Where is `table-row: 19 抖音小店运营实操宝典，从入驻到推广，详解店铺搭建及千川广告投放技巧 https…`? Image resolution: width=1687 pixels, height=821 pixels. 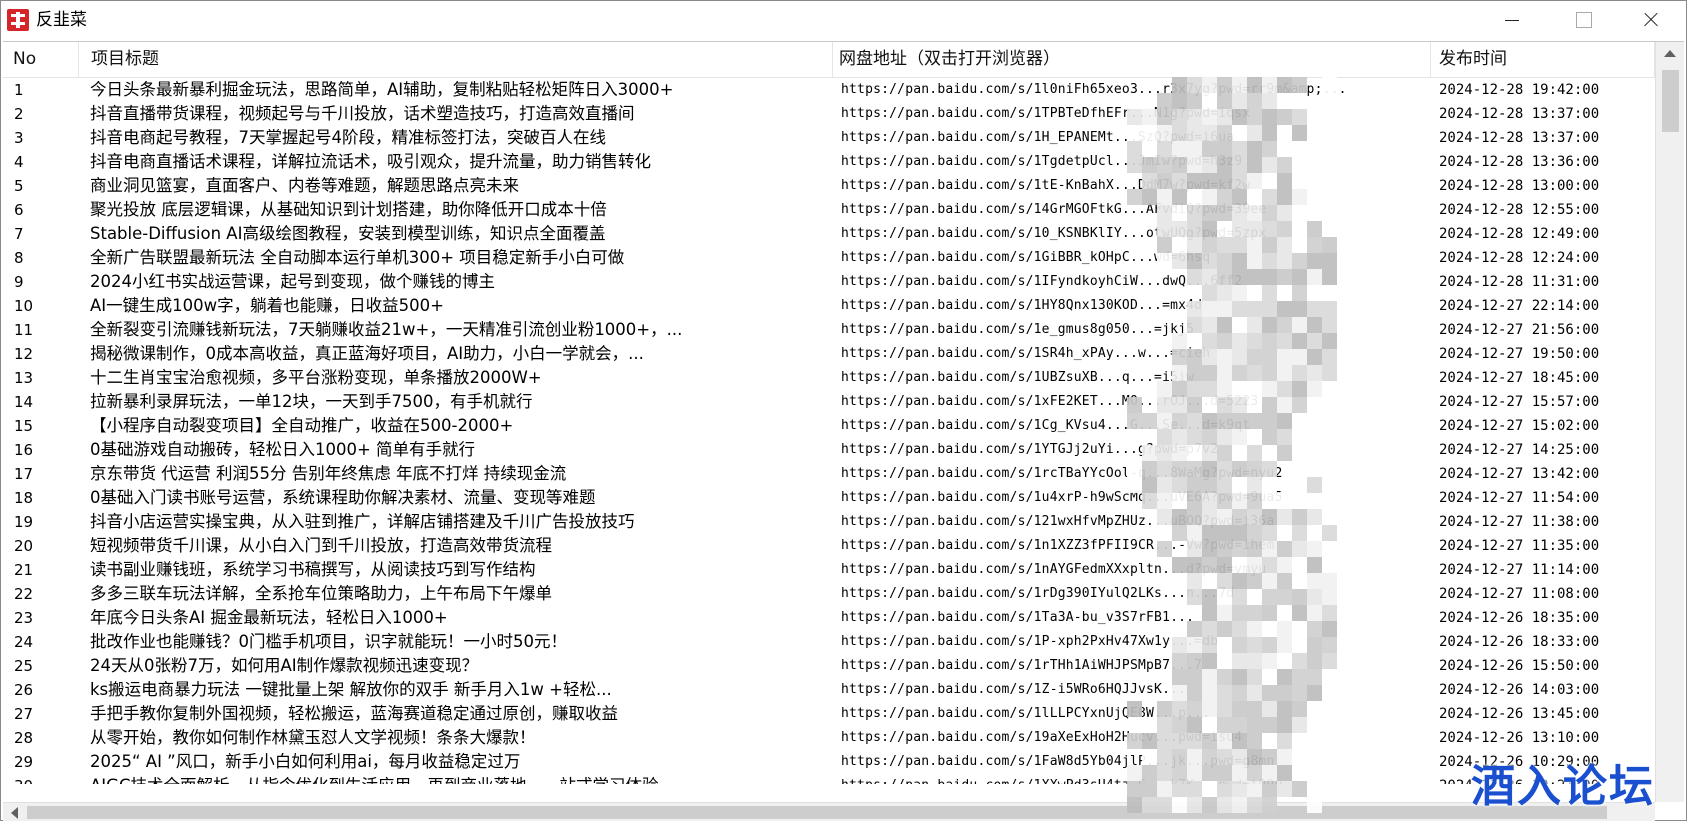
table-row: 19 抖音小店运营实操宝典，从入驻到推广，详解店铺搭建及千川广告投放技巧 https… is located at coordinates (829, 522).